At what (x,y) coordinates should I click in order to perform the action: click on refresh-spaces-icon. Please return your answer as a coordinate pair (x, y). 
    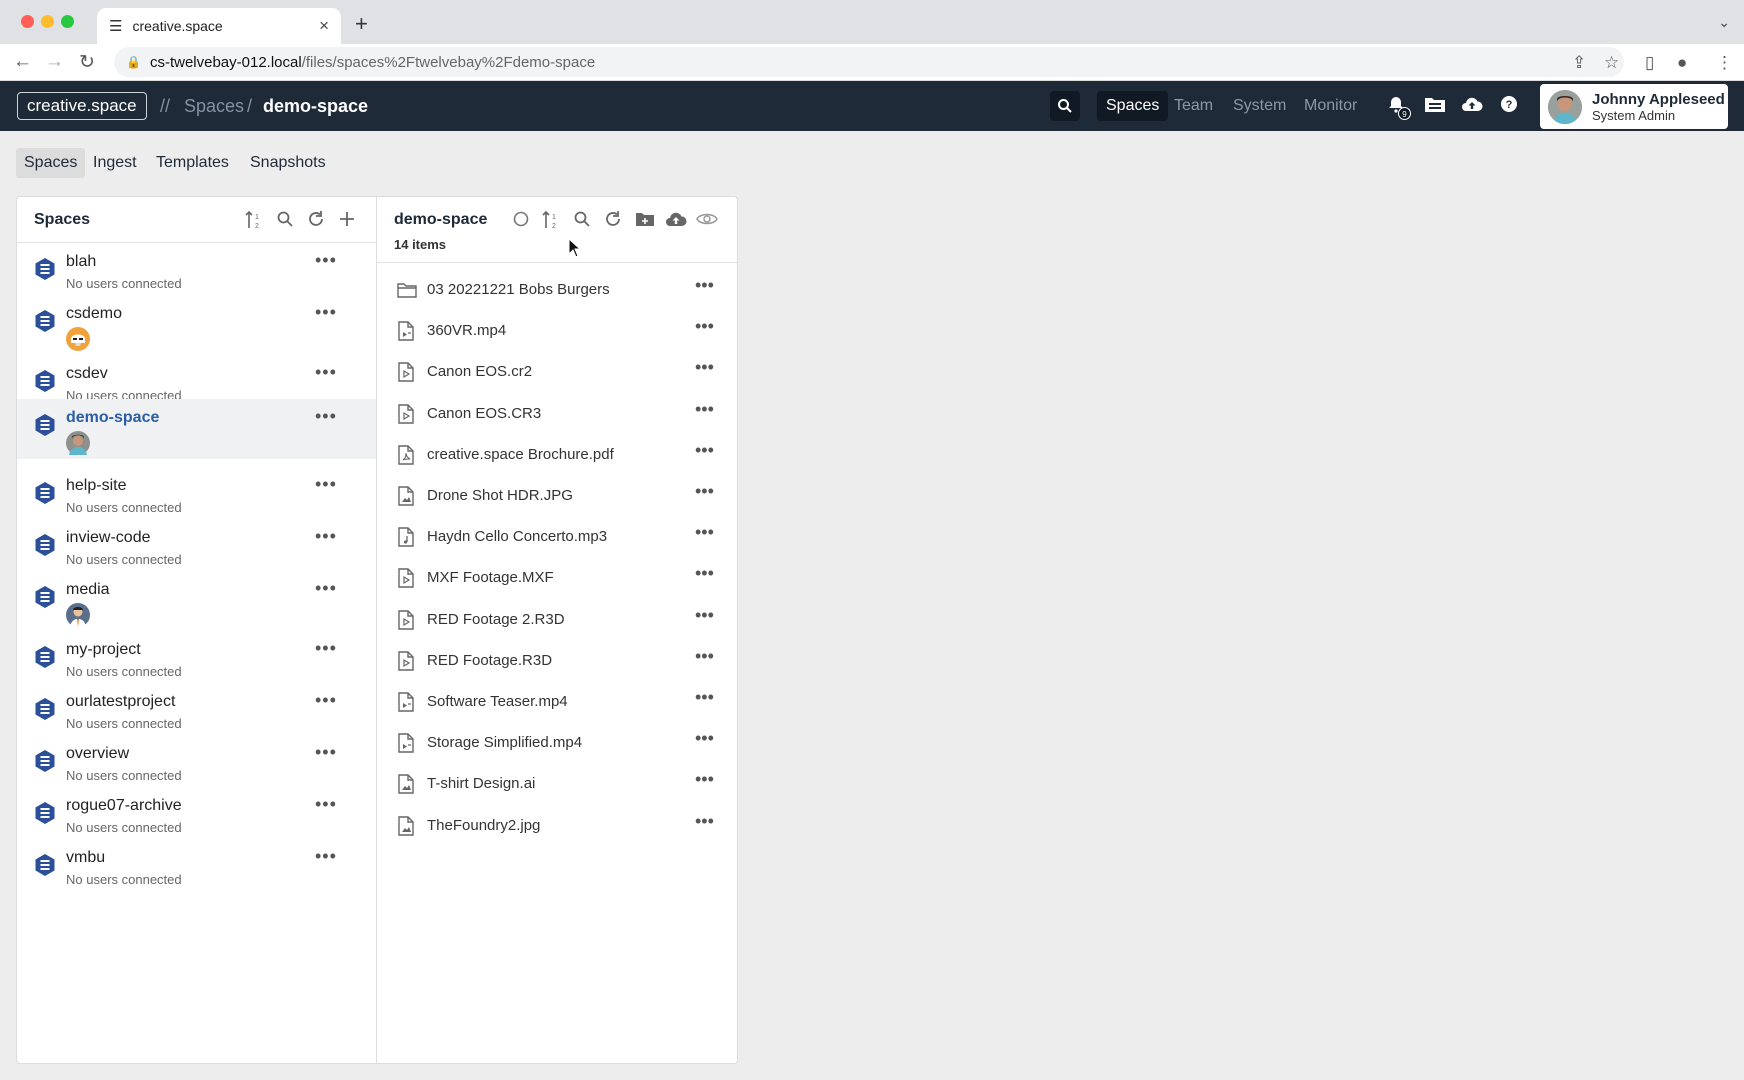
    Looking at the image, I should click on (316, 221).